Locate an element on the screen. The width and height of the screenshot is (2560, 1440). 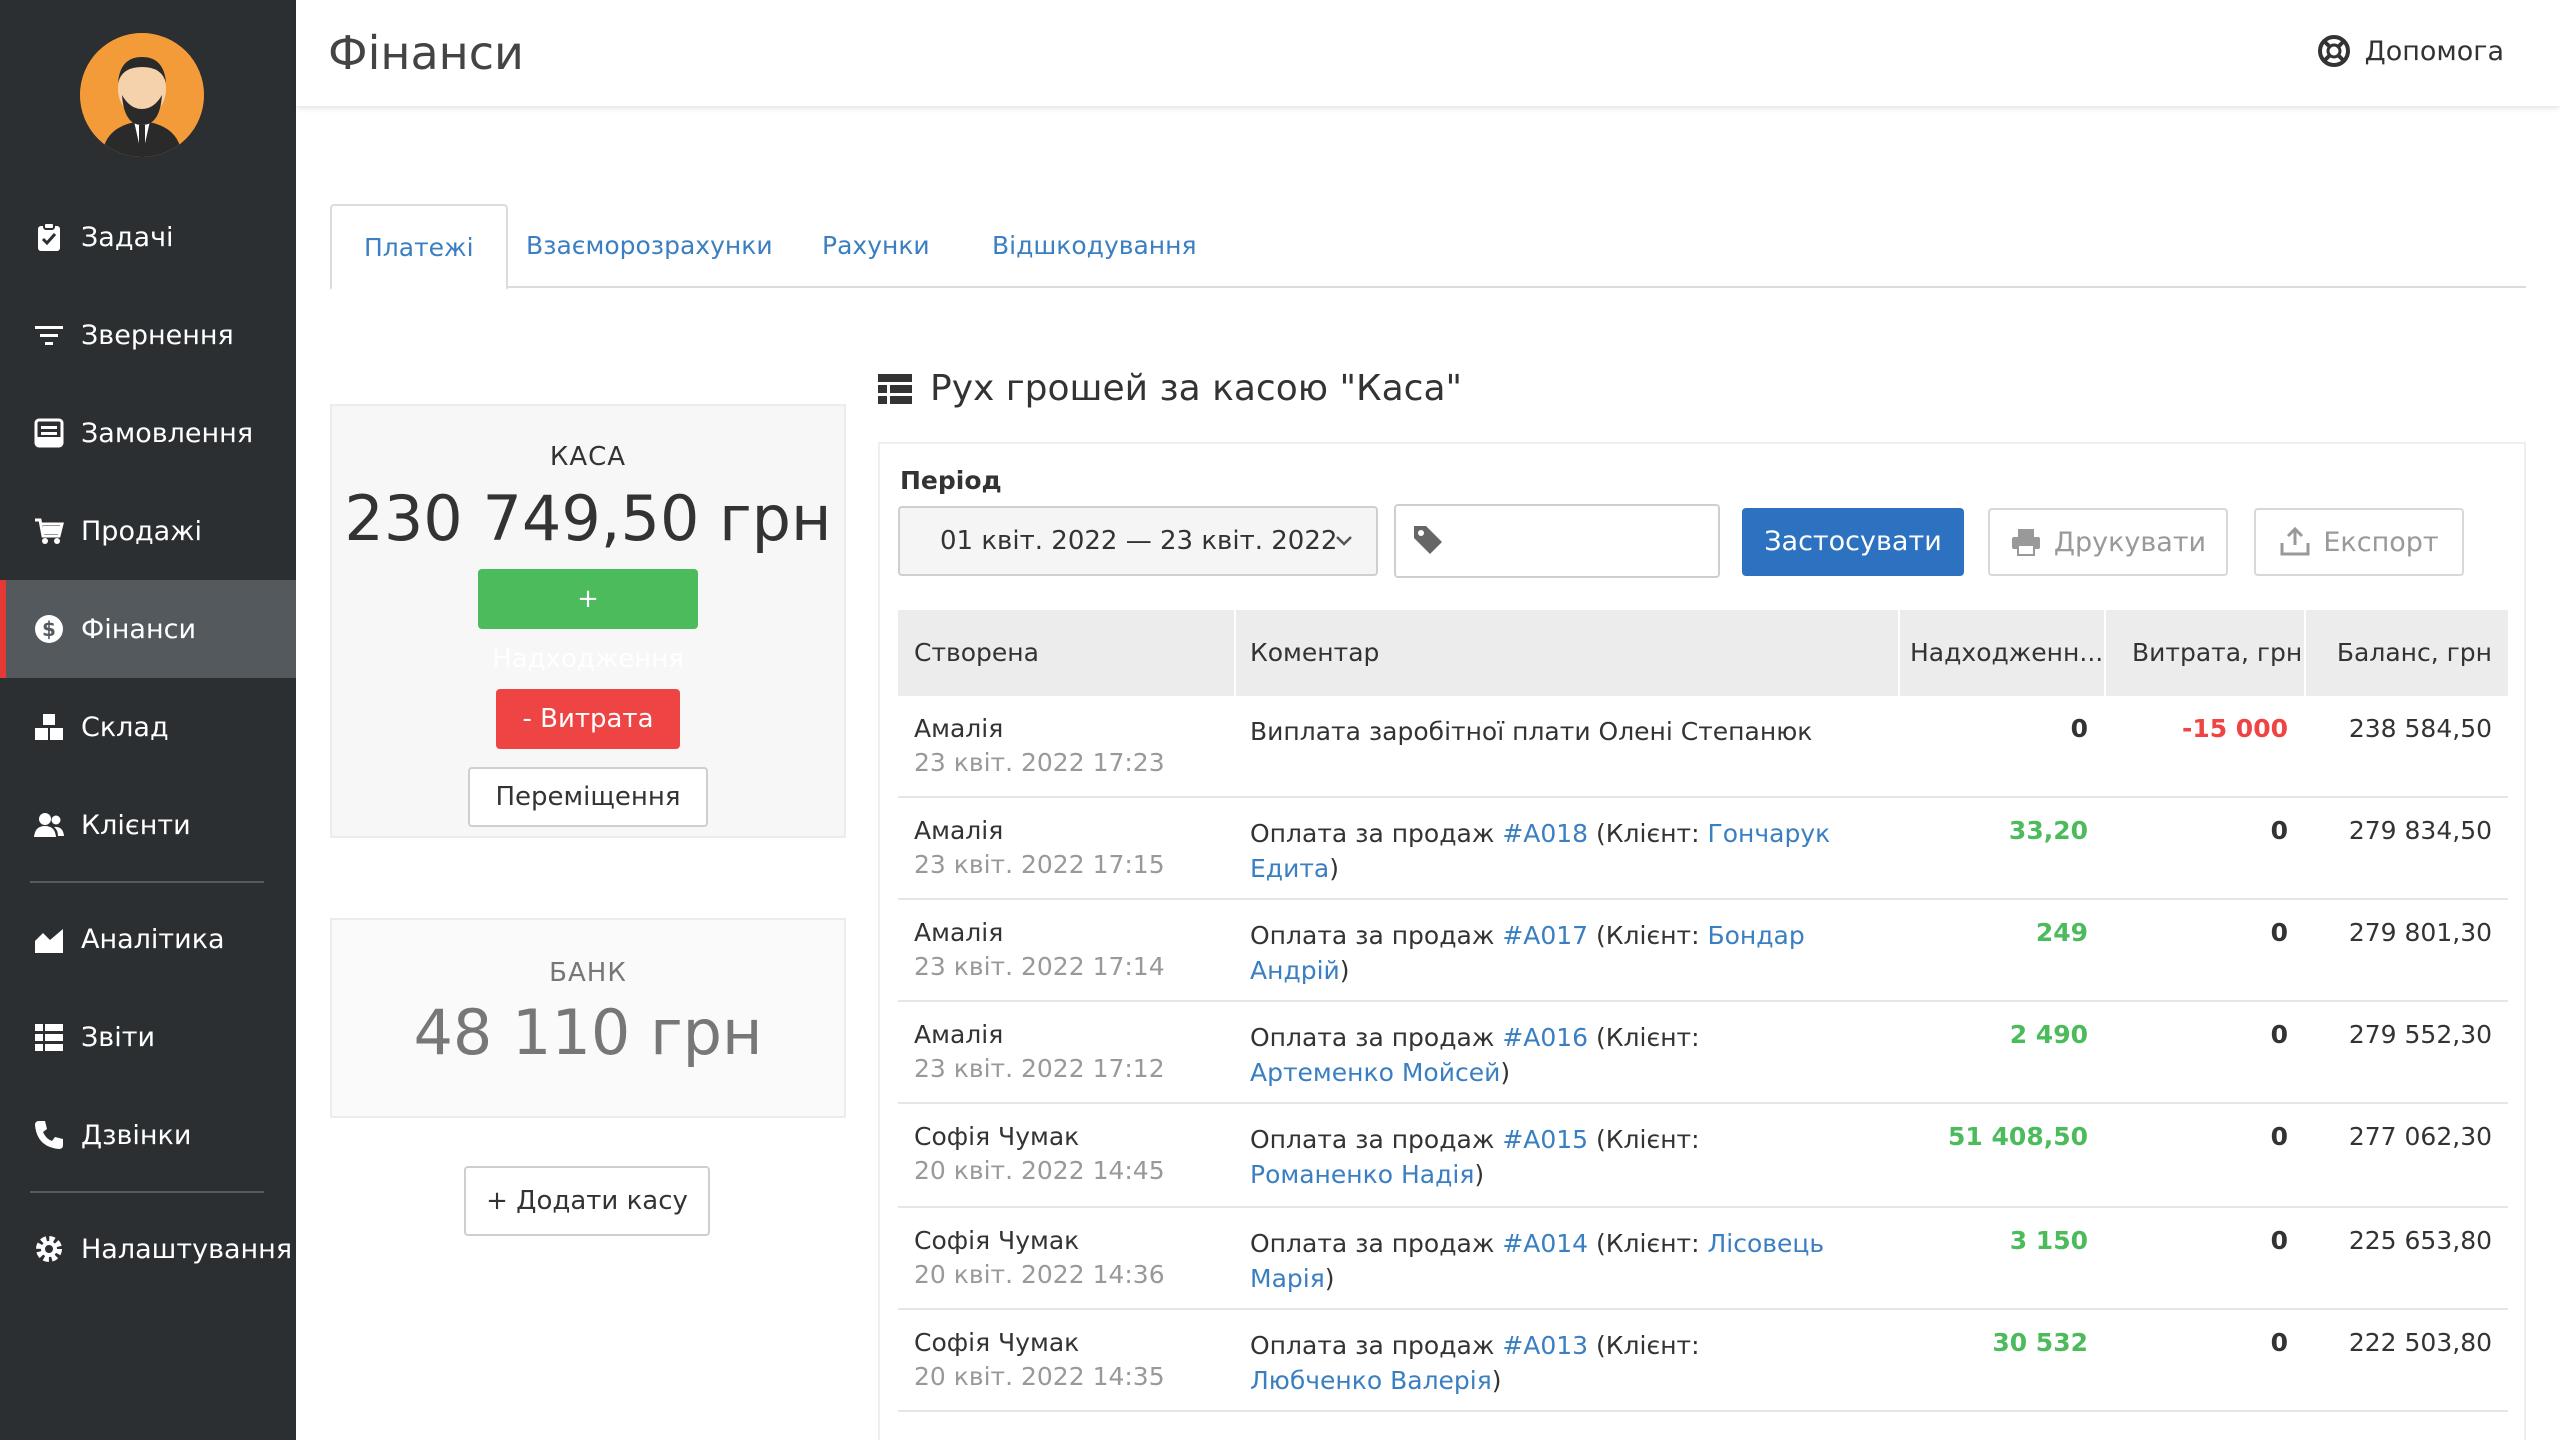
date-range-value: 01 квіт. 2022 — 23 квіт. 2022 is located at coordinates (1139, 541).